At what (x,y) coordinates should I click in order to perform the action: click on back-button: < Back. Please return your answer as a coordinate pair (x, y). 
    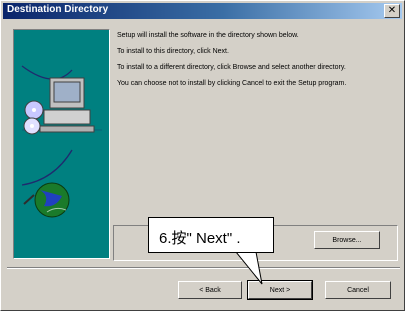
    Looking at the image, I should click on (210, 290).